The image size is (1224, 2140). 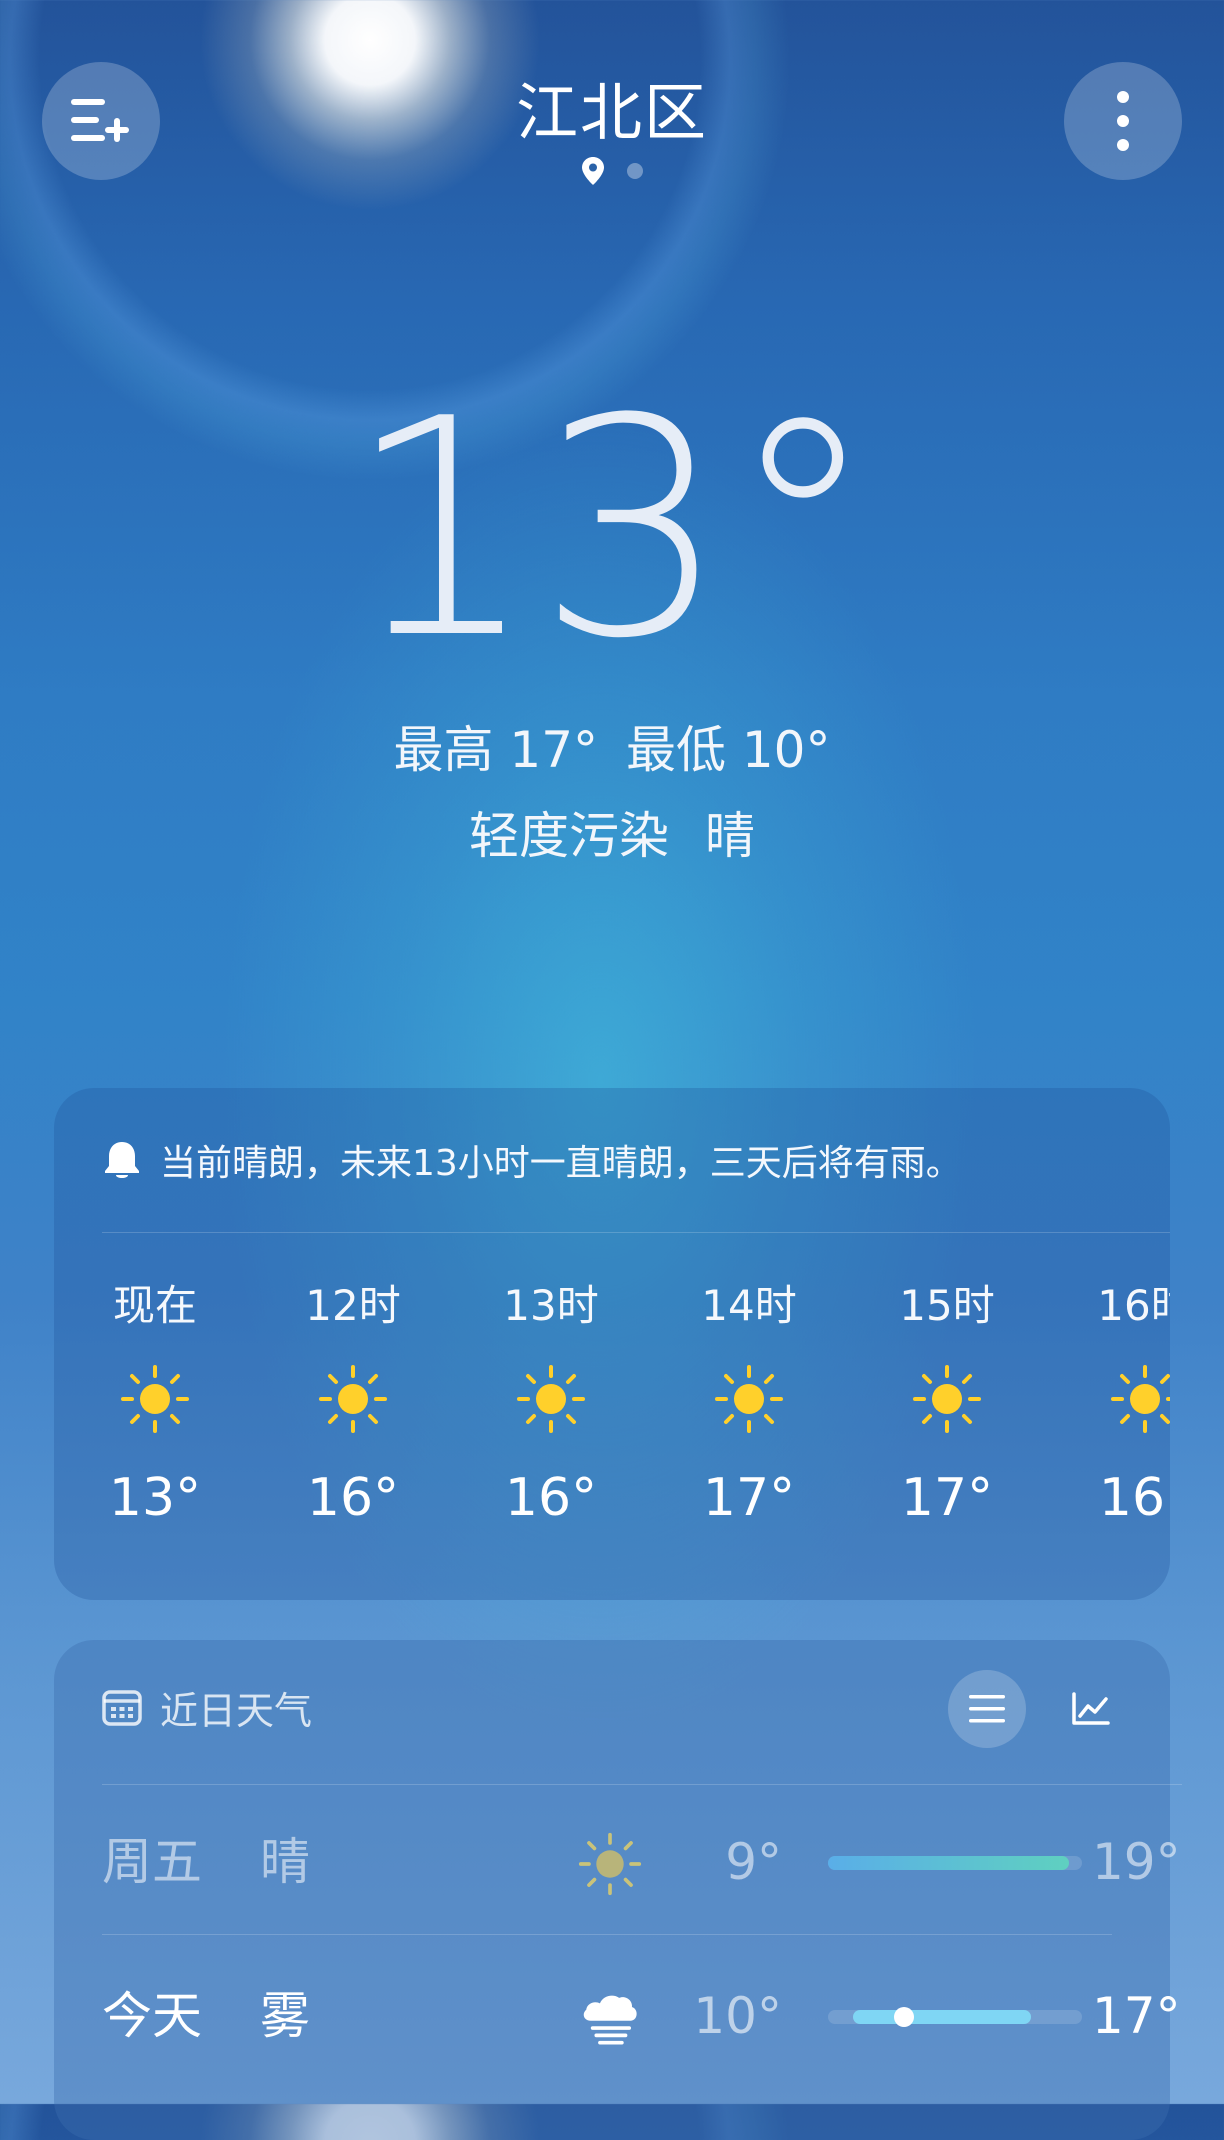 I want to click on day-low-temp: 9°, so click(x=753, y=1862).